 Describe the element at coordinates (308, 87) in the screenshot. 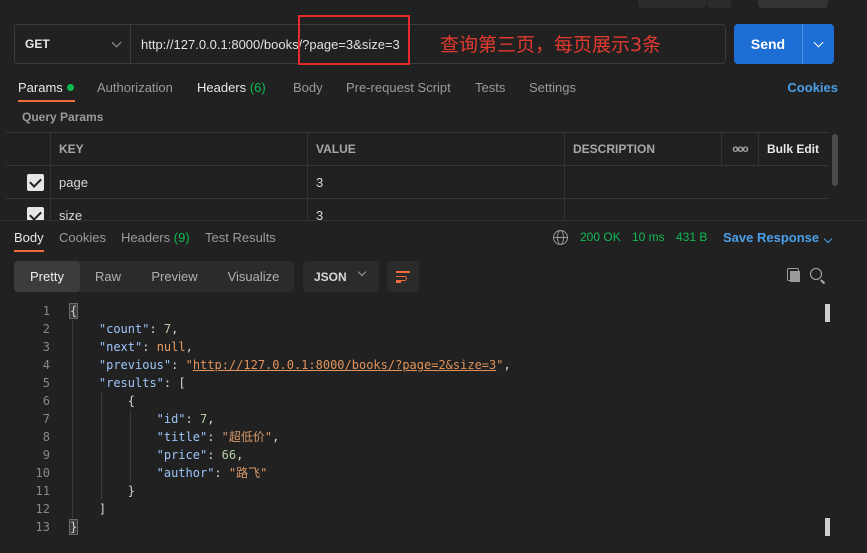

I see `tab-body: Body` at that location.